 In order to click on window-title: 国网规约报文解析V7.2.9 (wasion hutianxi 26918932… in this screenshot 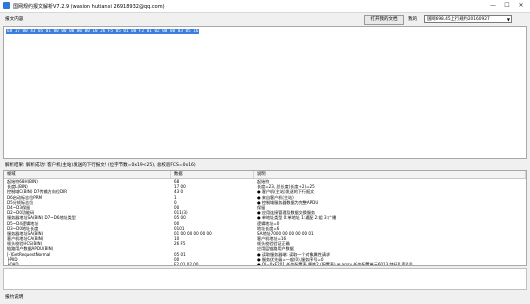, I will do `click(89, 7)`.